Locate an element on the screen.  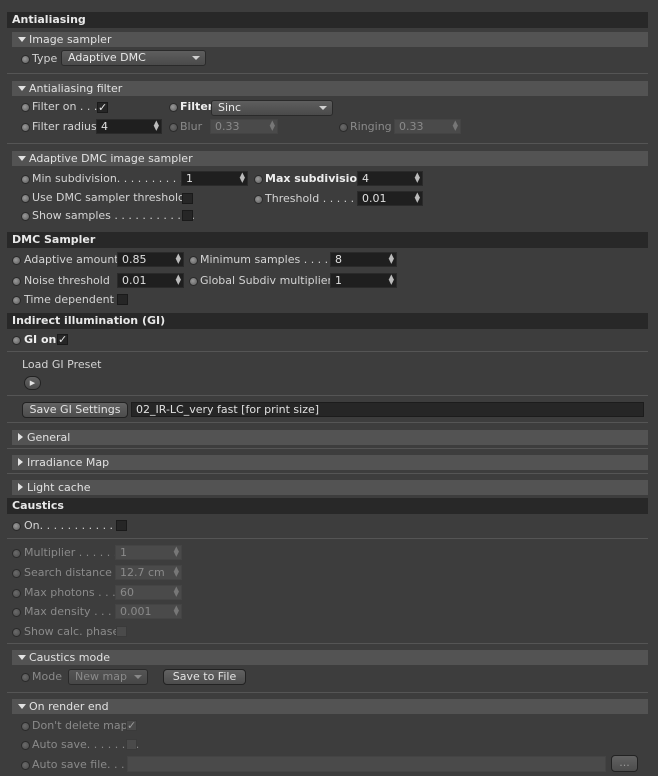
min-samples-radio is located at coordinates (193, 260).